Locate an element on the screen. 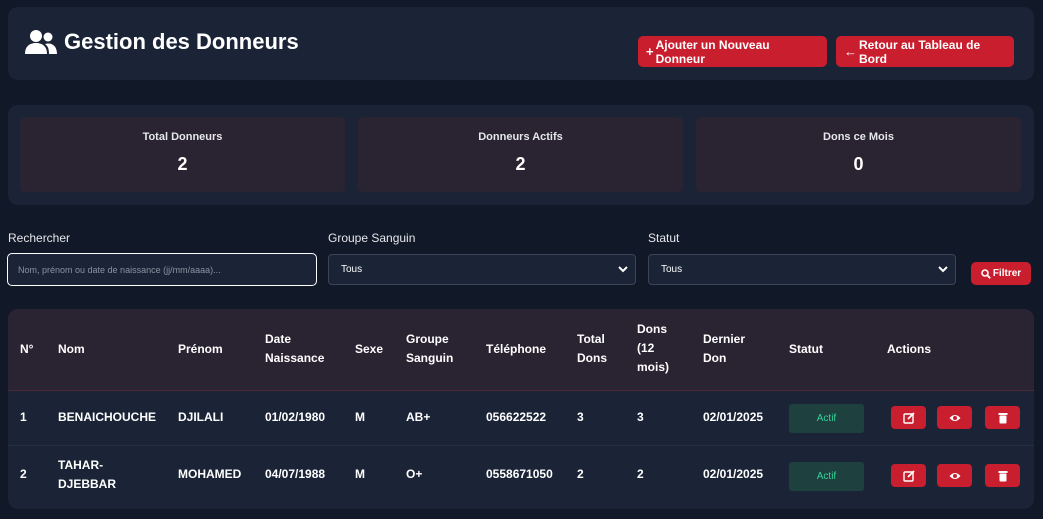 This screenshot has height=519, width=1043. column-header: Dons (12 mois) is located at coordinates (653, 348).